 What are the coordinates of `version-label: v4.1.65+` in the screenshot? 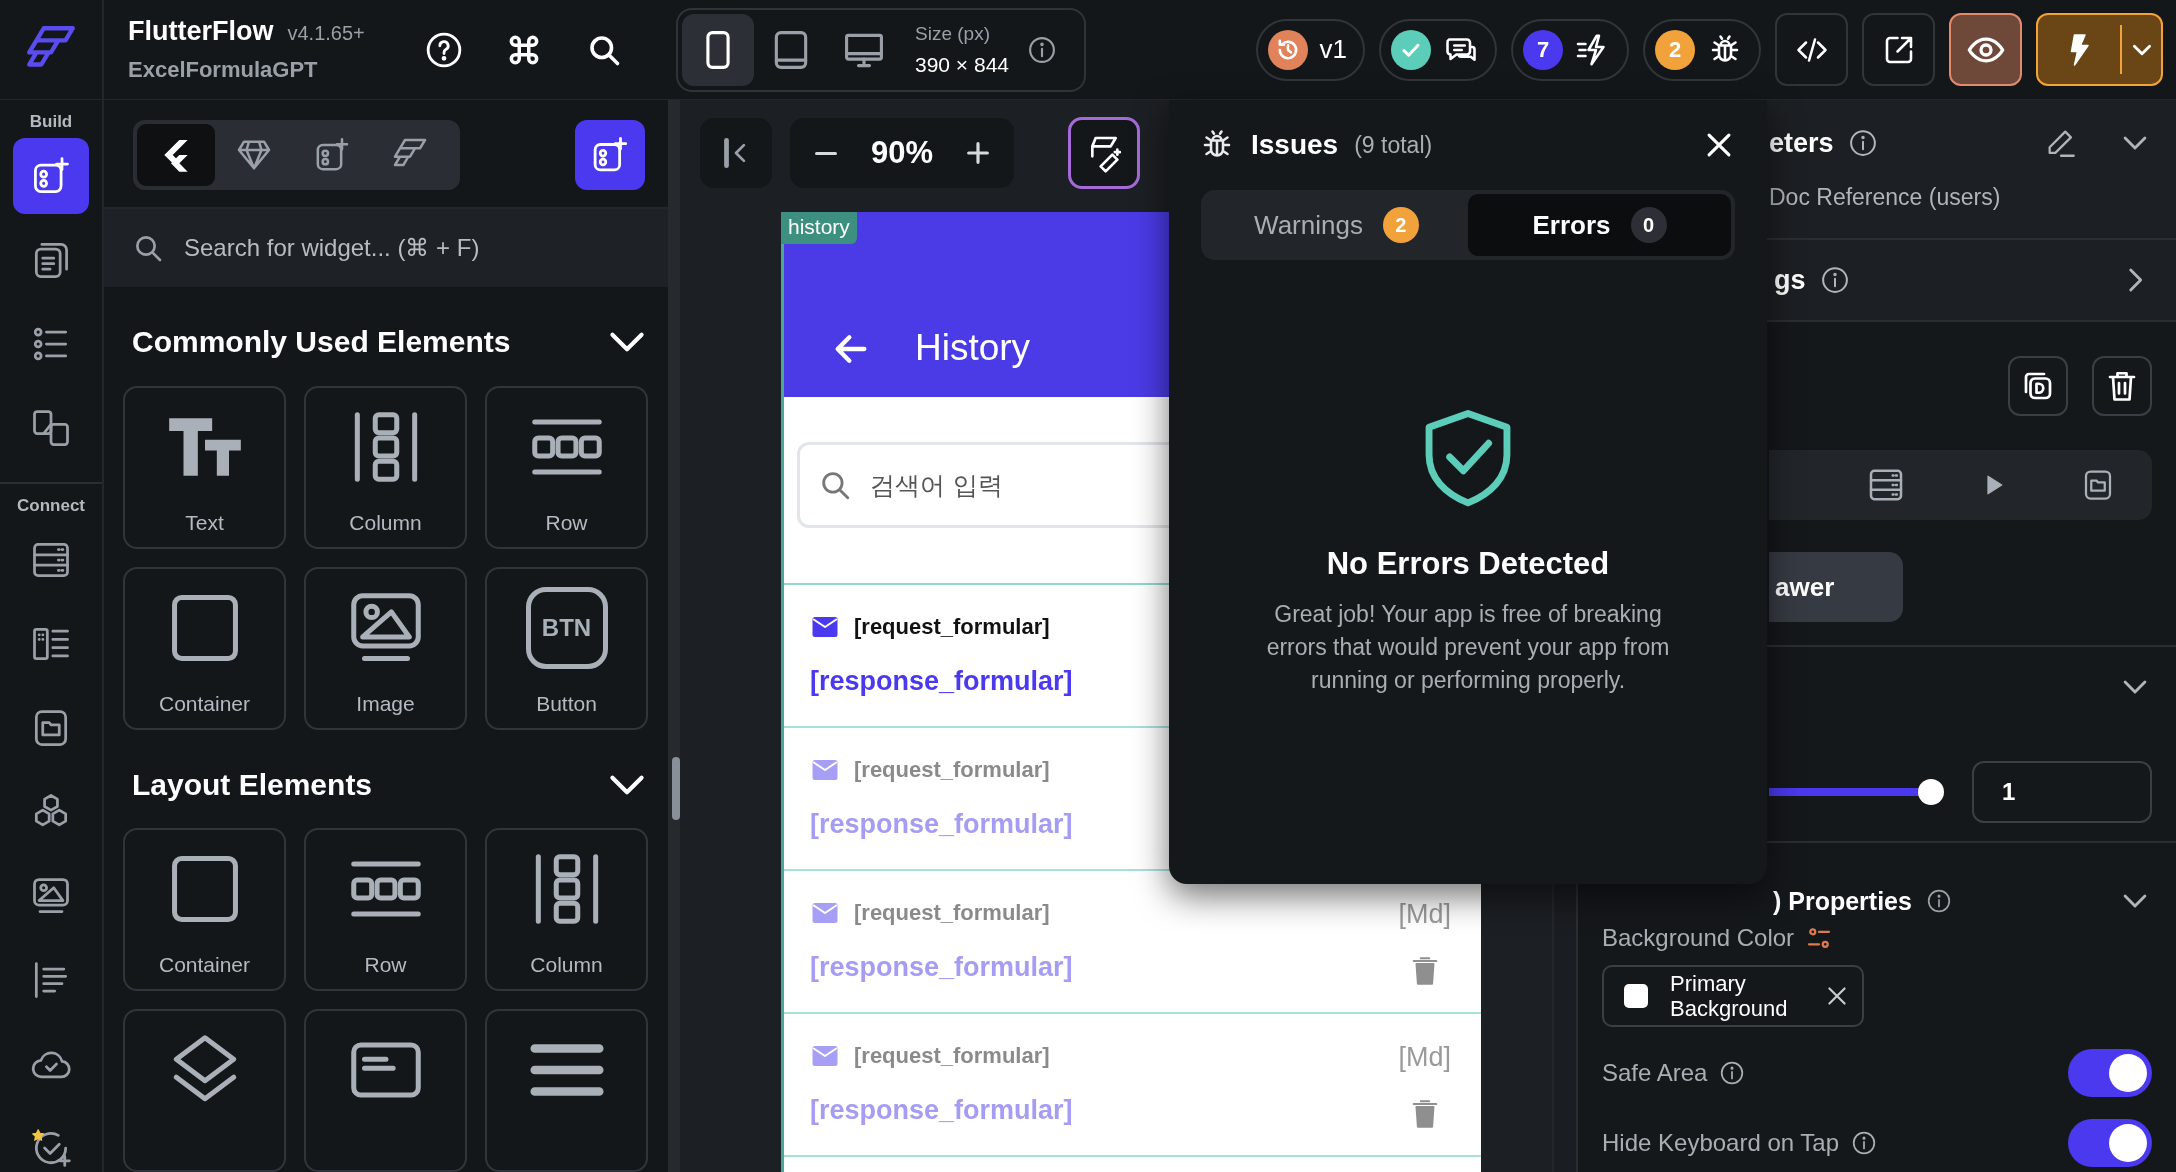 It's located at (326, 33).